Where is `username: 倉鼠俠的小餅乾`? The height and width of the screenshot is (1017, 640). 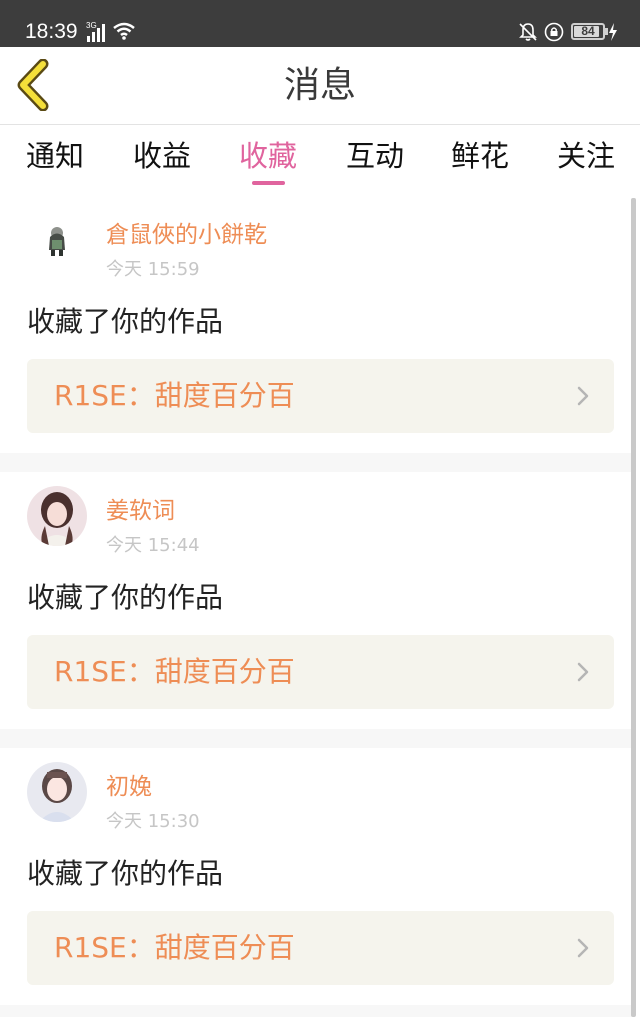
username: 倉鼠俠的小餅乾 is located at coordinates (186, 235).